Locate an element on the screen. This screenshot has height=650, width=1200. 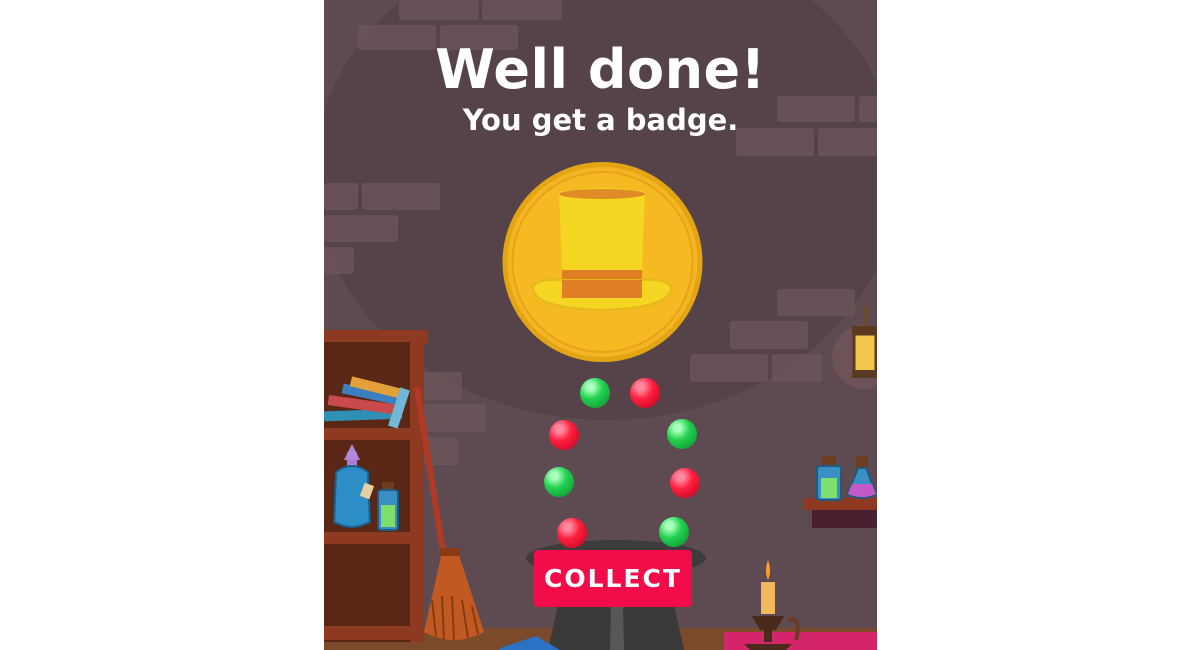
broom-icon is located at coordinates (448, 513).